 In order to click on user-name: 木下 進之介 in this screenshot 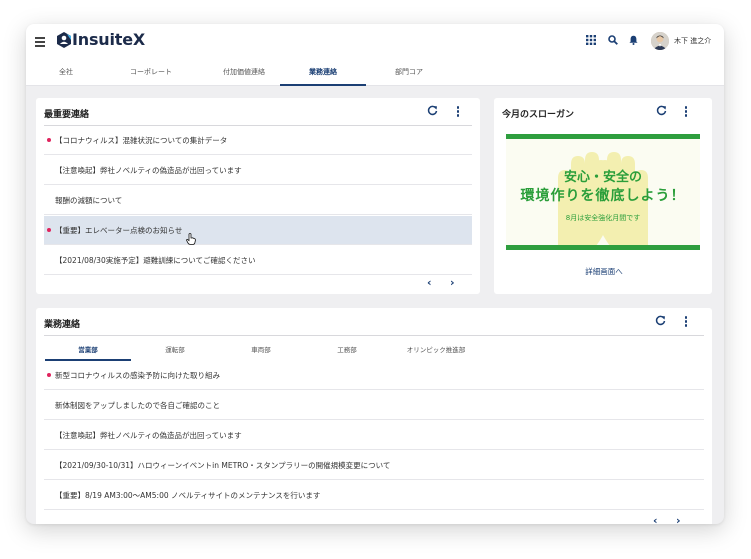, I will do `click(692, 41)`.